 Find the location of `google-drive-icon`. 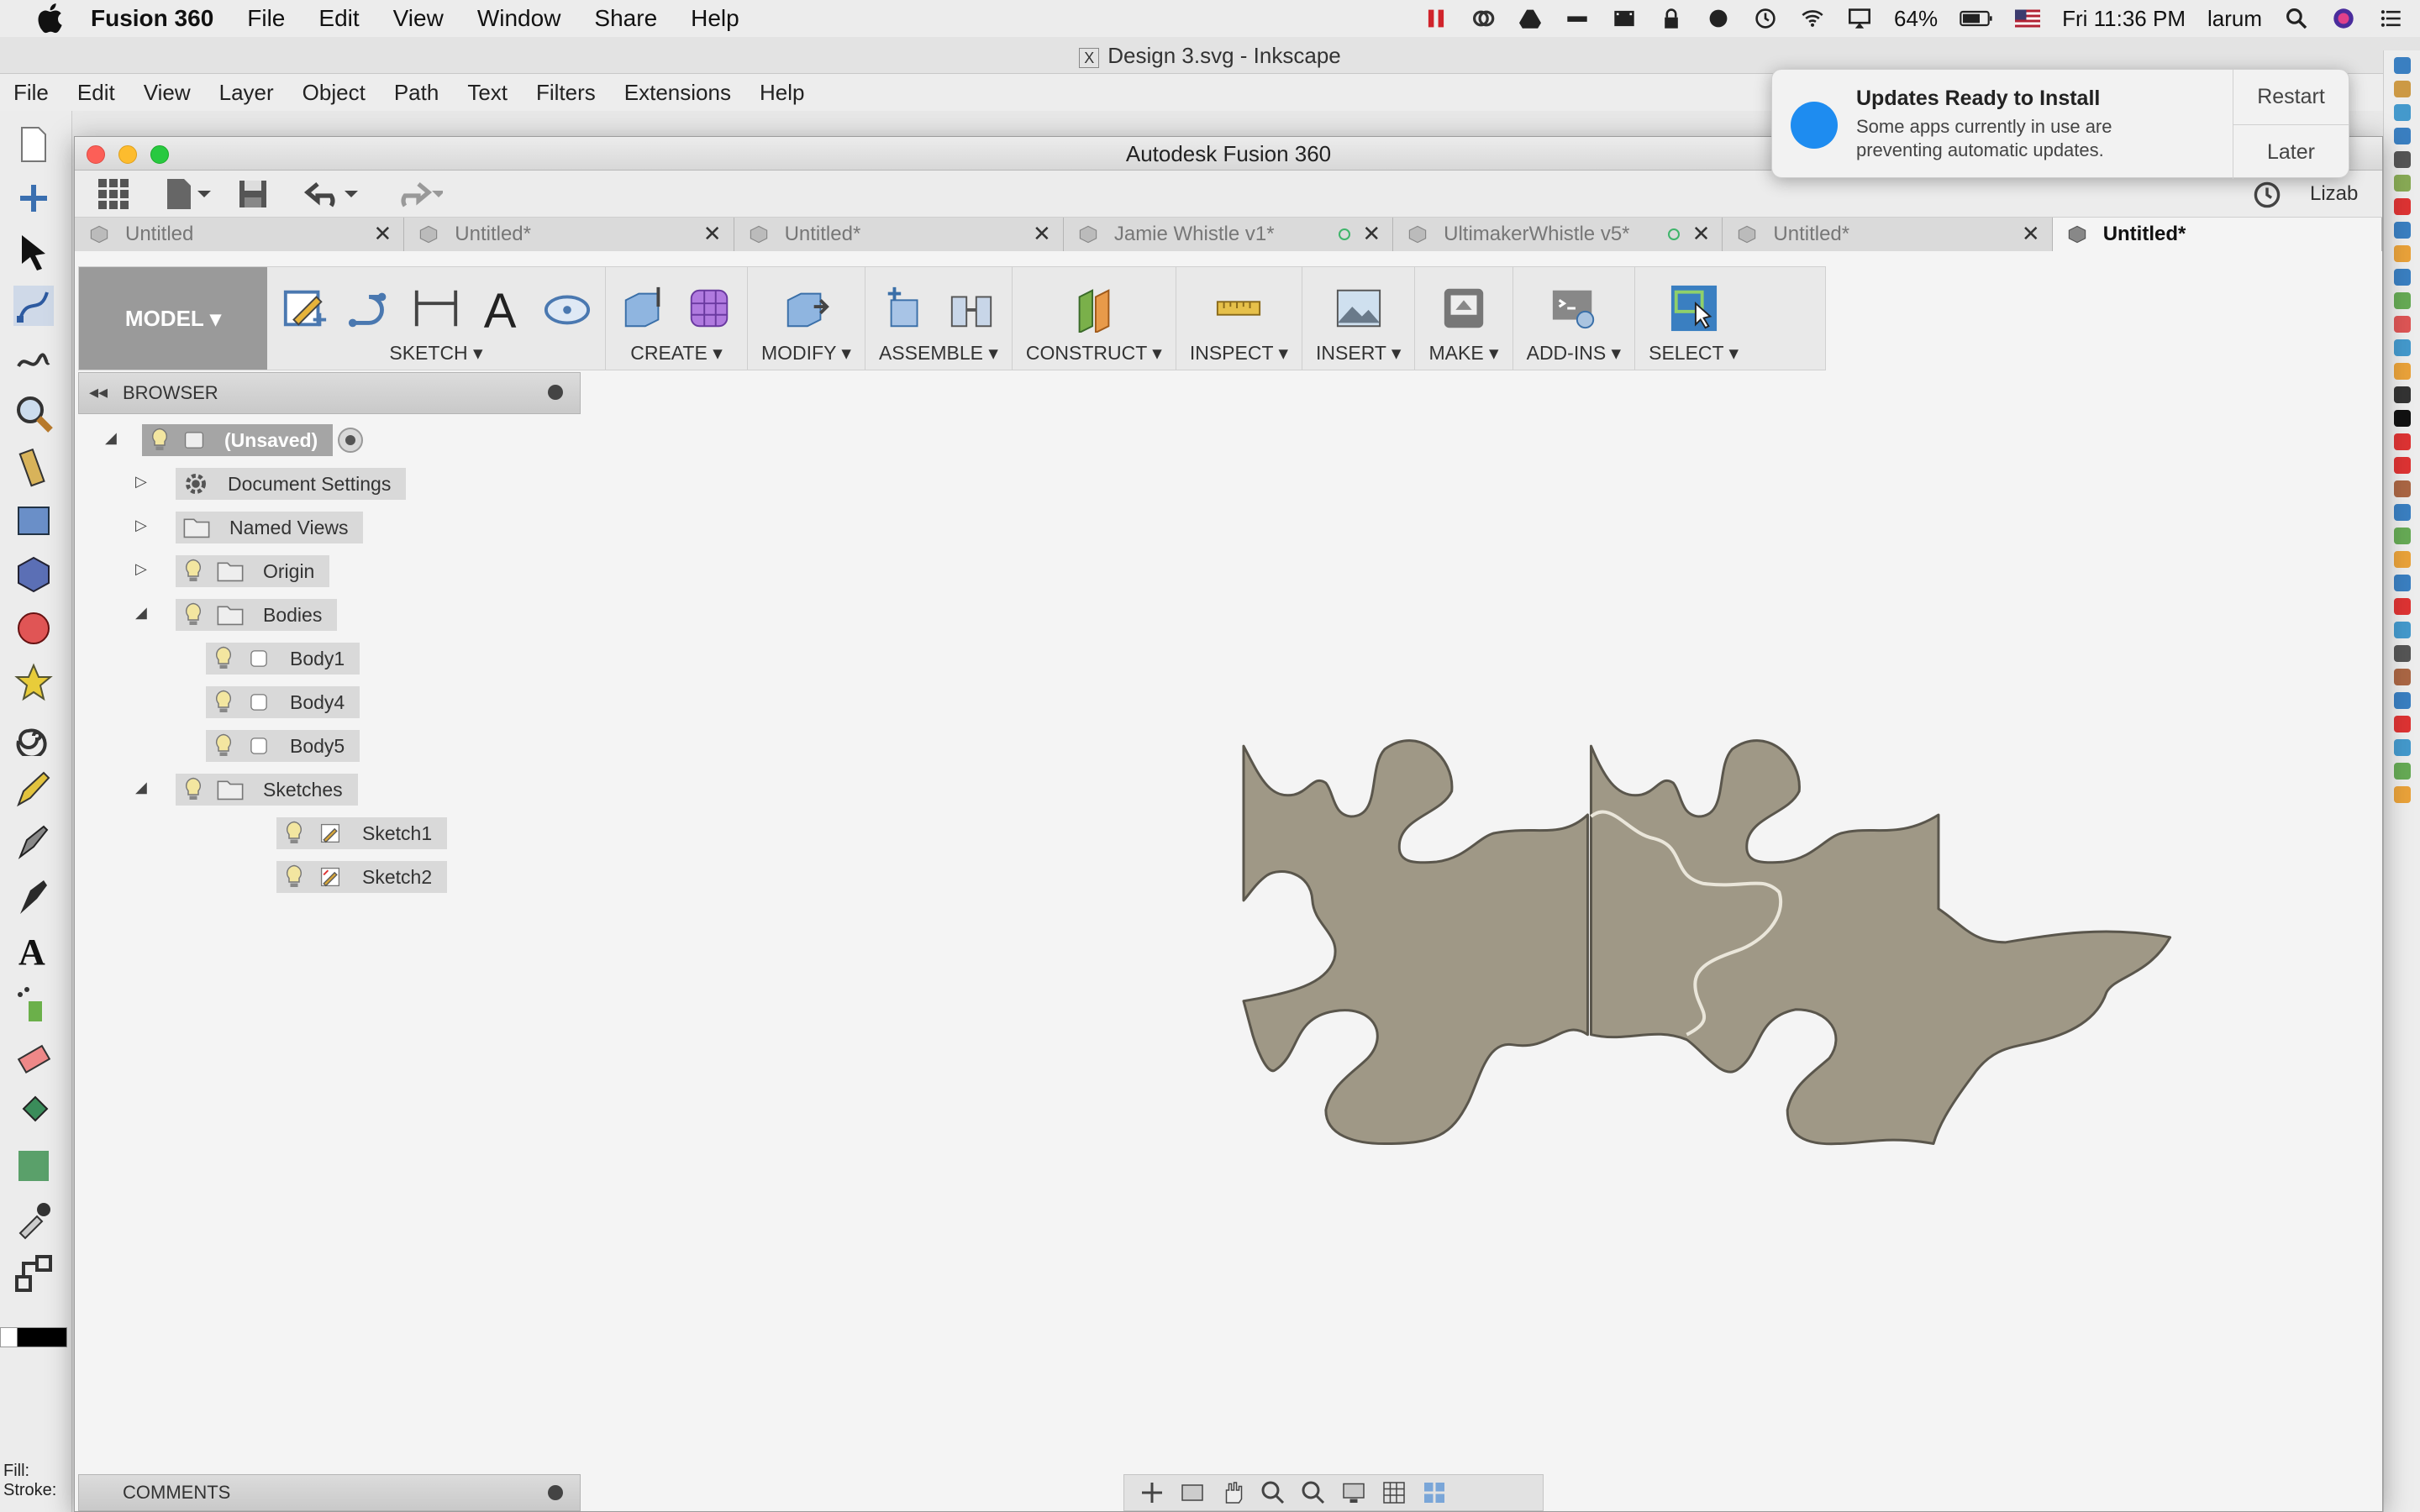

google-drive-icon is located at coordinates (1530, 18).